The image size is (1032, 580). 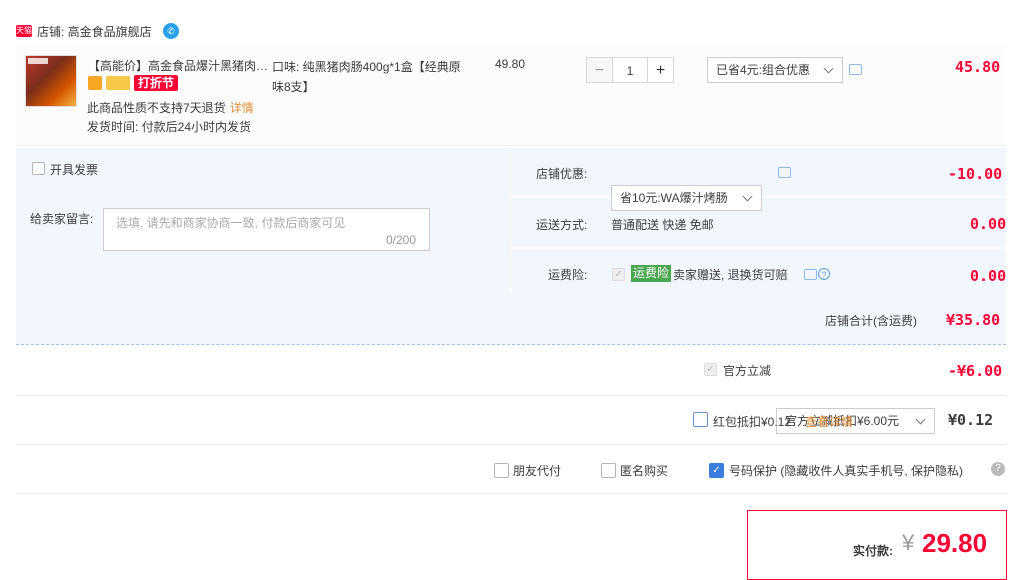 I want to click on shop-total-label: 店铺合计(含运费), so click(x=871, y=321).